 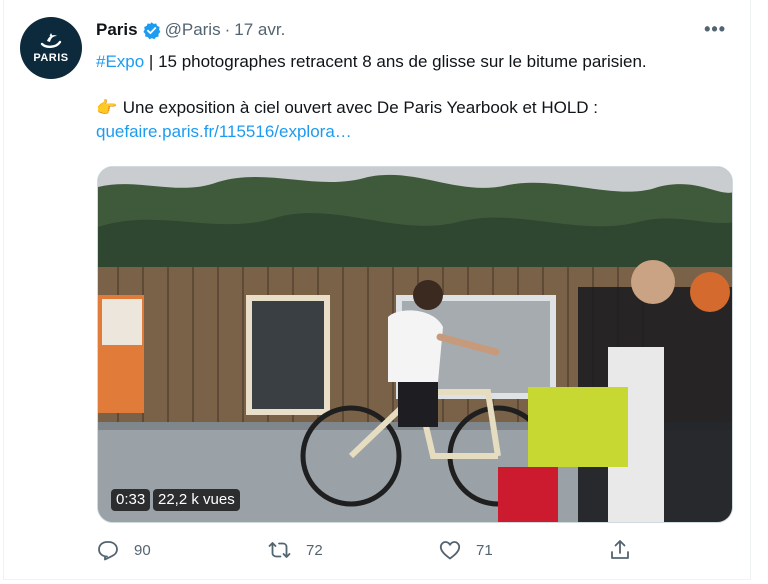 I want to click on reply-button: 90, so click(x=123, y=550).